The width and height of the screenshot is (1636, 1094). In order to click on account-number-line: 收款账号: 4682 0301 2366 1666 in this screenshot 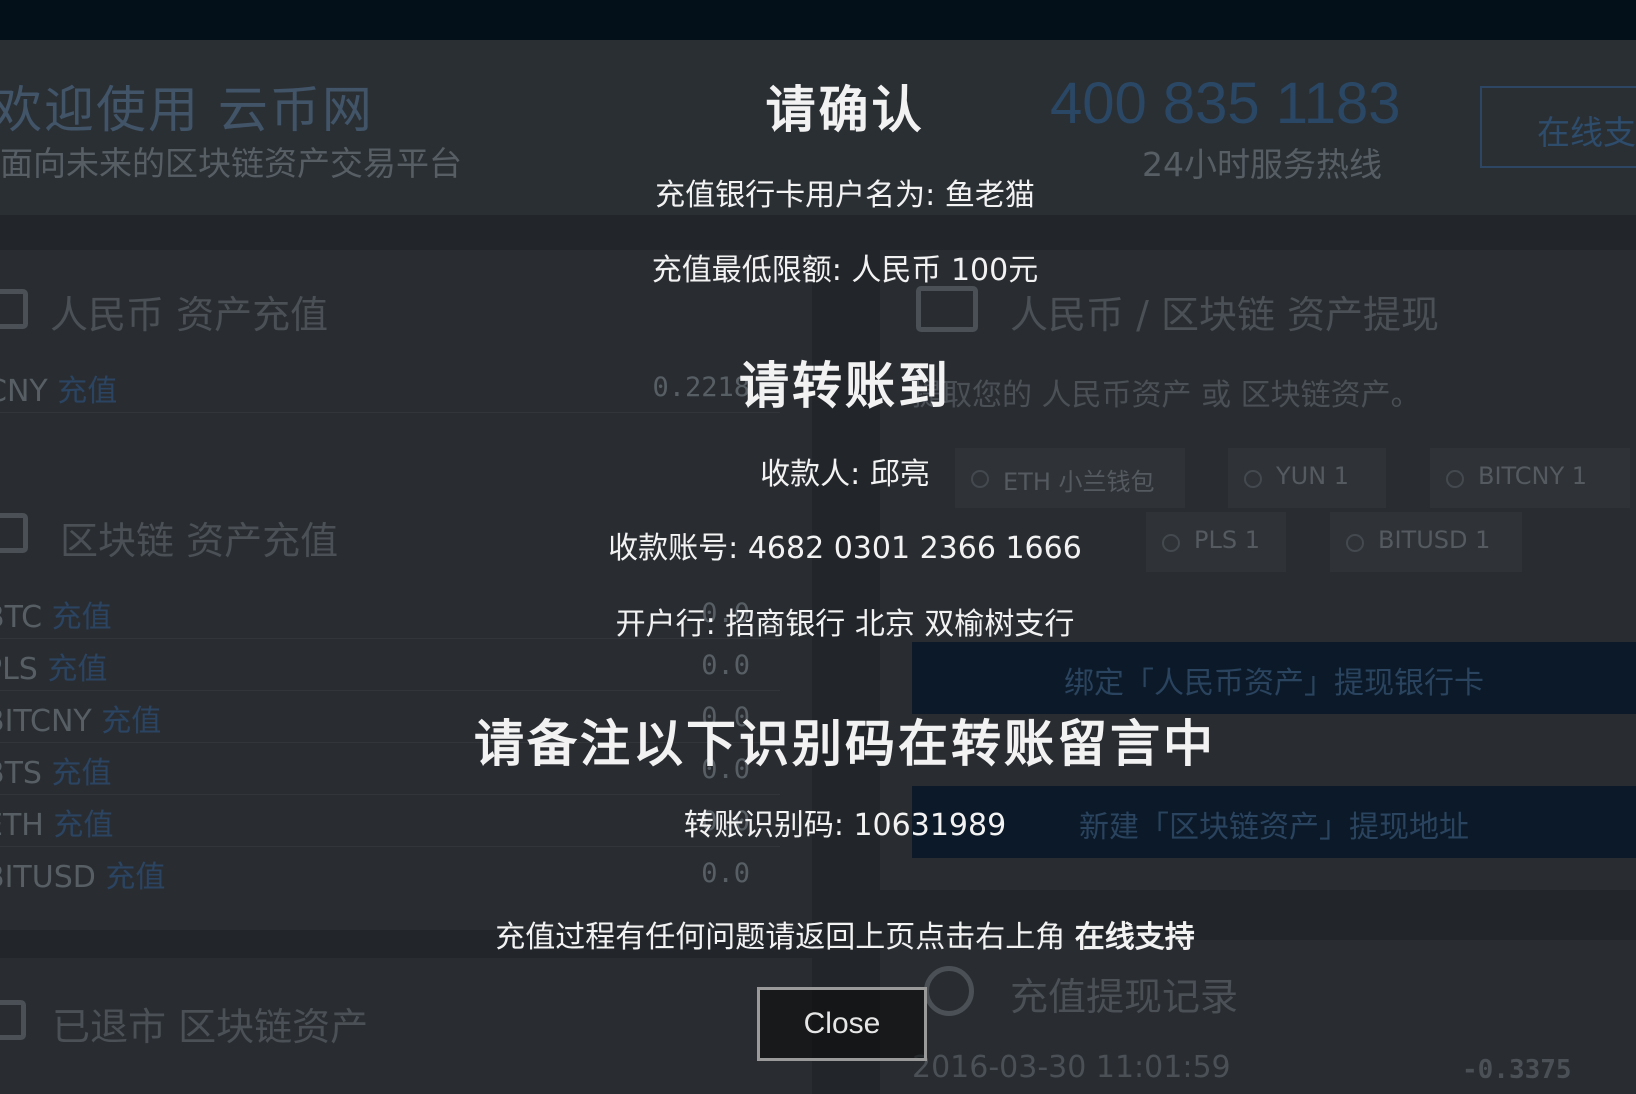, I will do `click(845, 548)`.